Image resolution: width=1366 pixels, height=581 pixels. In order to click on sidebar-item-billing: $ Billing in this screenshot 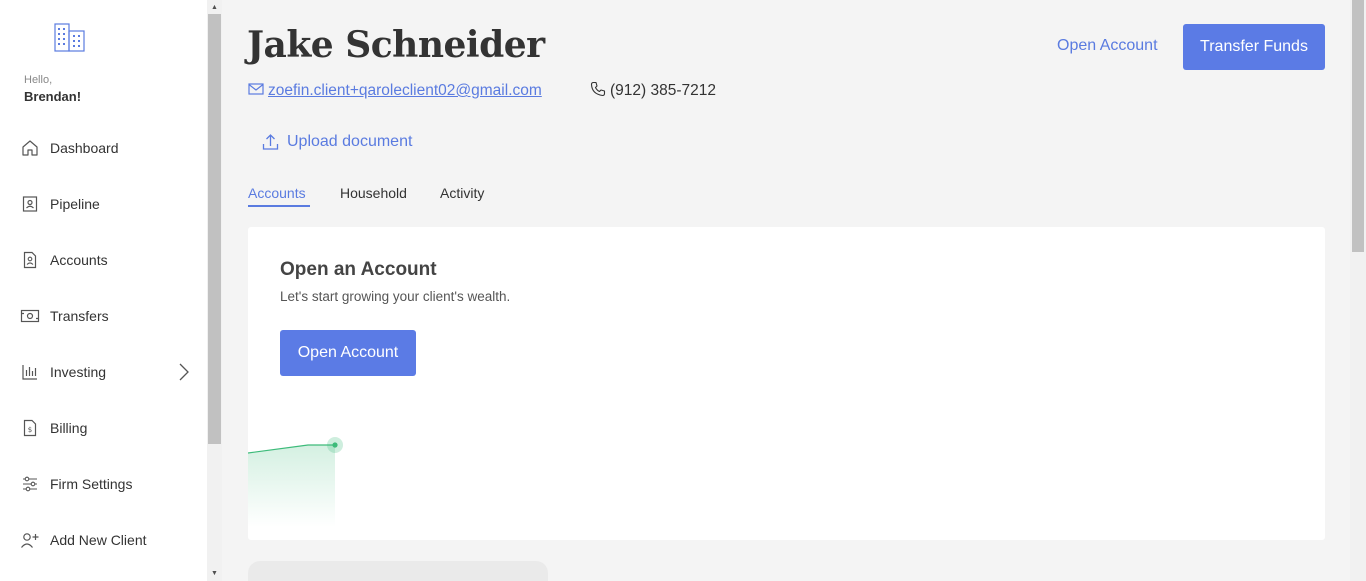, I will do `click(103, 428)`.